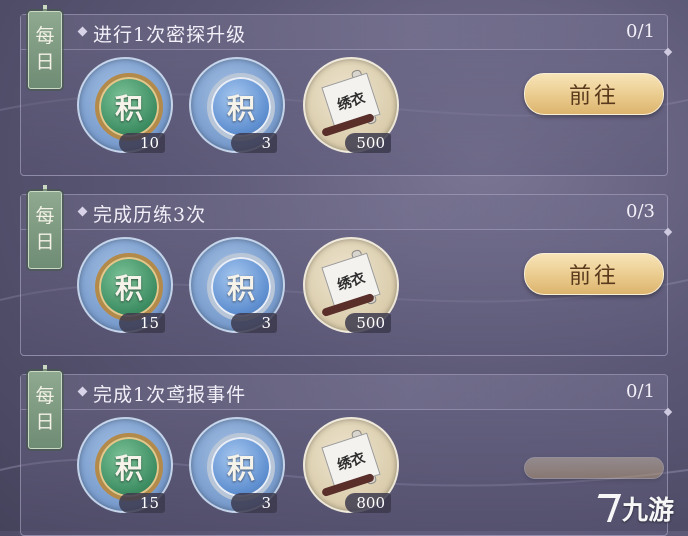 The width and height of the screenshot is (688, 536). I want to click on watermark-mark-icon, so click(605, 508).